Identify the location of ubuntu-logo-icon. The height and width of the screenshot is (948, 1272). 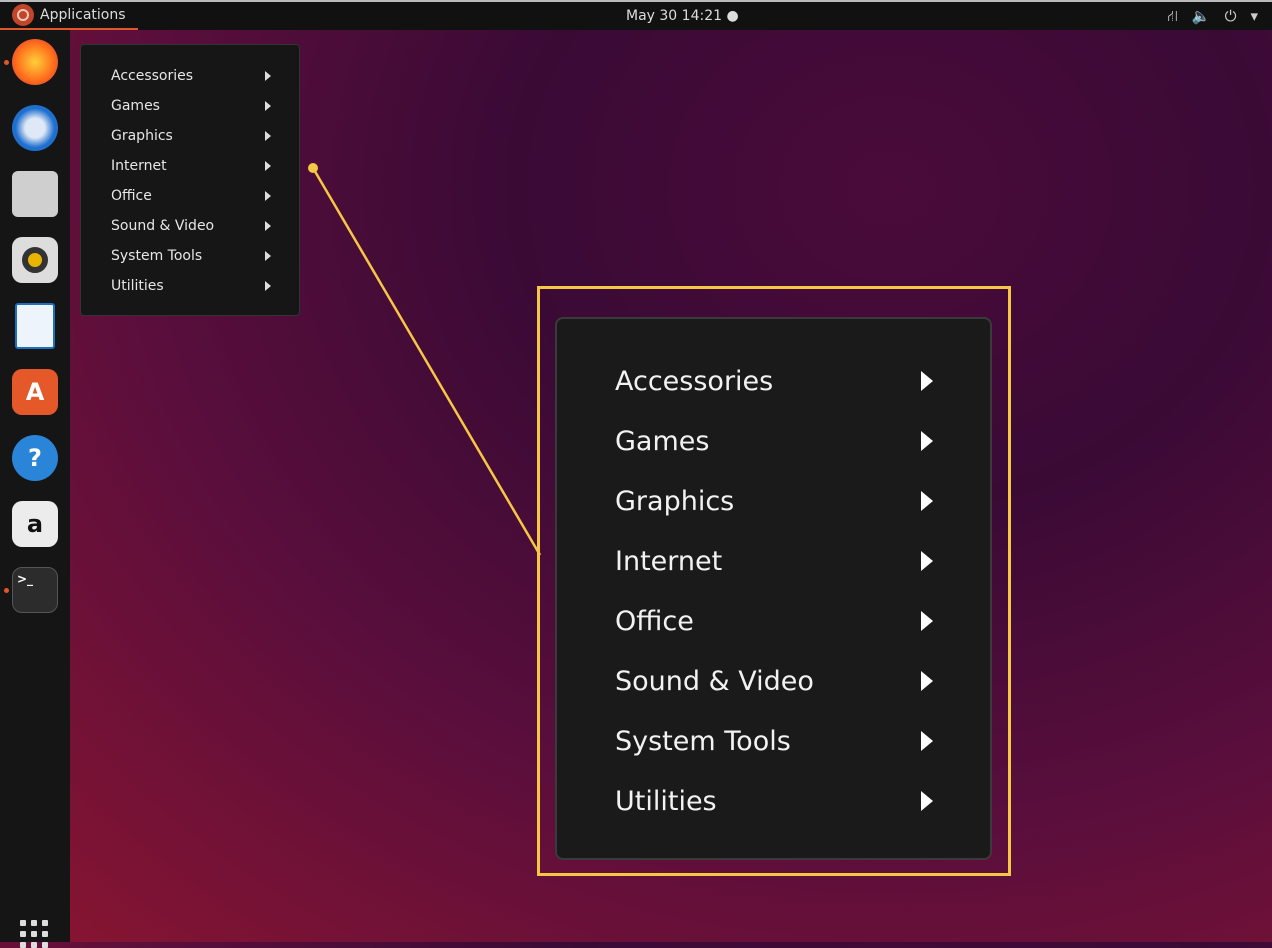
(23, 15).